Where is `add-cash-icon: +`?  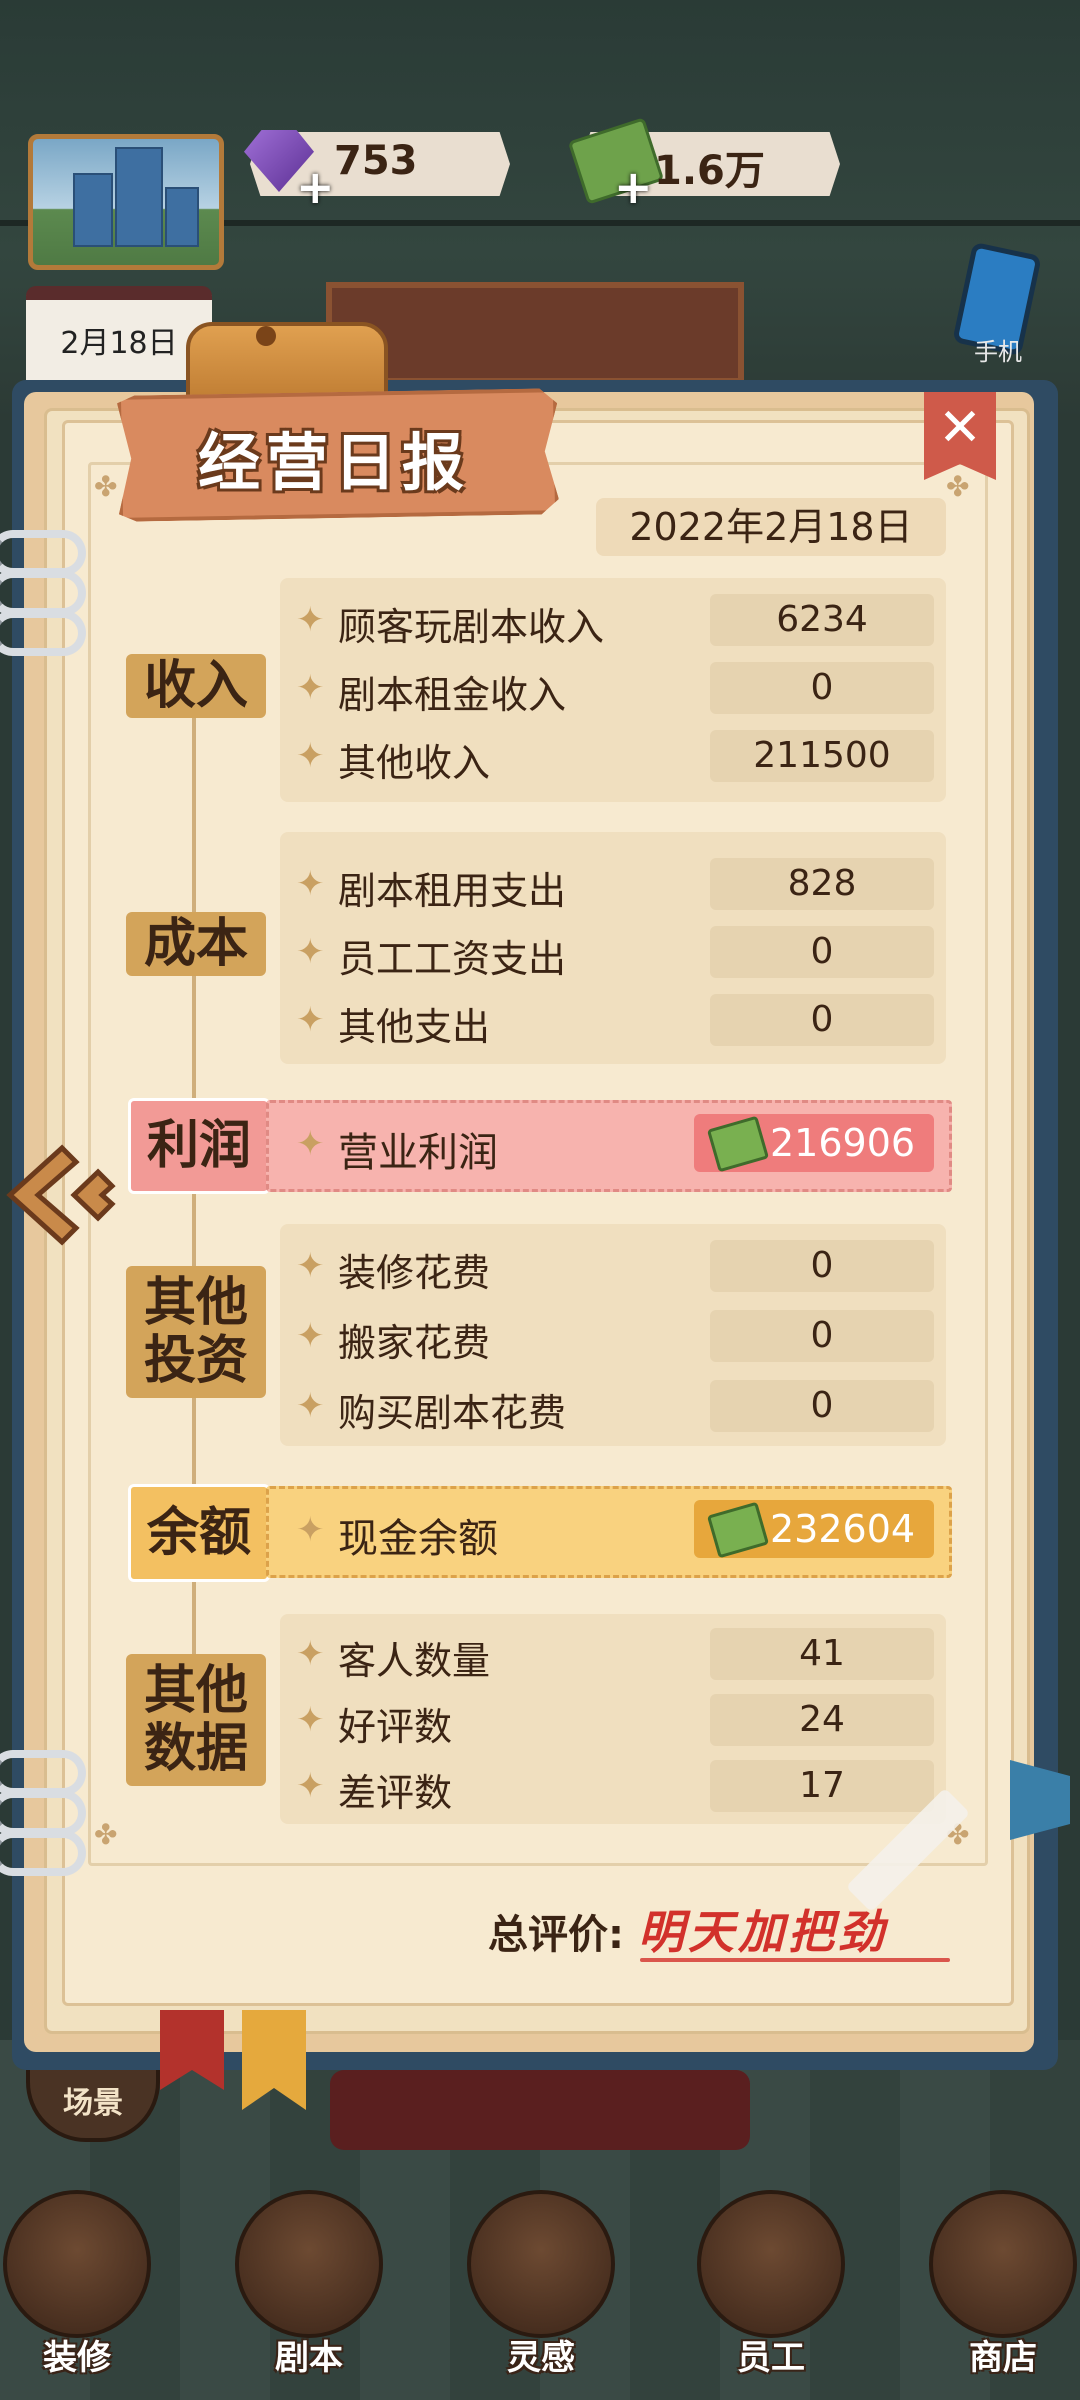
add-cash-icon: + is located at coordinates (633, 187).